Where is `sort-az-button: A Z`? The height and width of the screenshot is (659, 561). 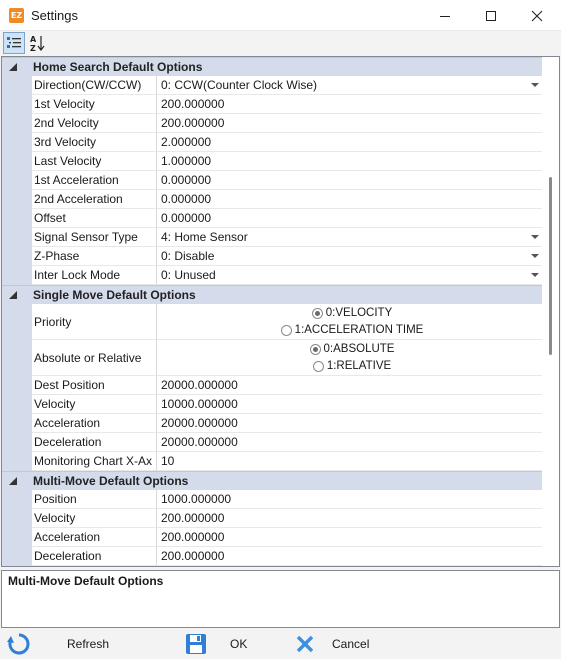 sort-az-button: A Z is located at coordinates (37, 43).